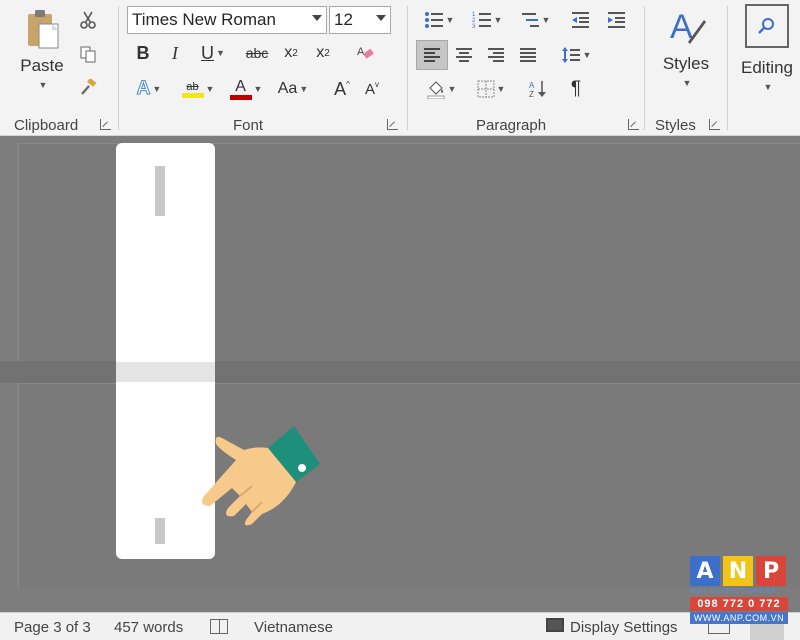 This screenshot has width=800, height=640. I want to click on shrink-font-label: A, so click(369, 89).